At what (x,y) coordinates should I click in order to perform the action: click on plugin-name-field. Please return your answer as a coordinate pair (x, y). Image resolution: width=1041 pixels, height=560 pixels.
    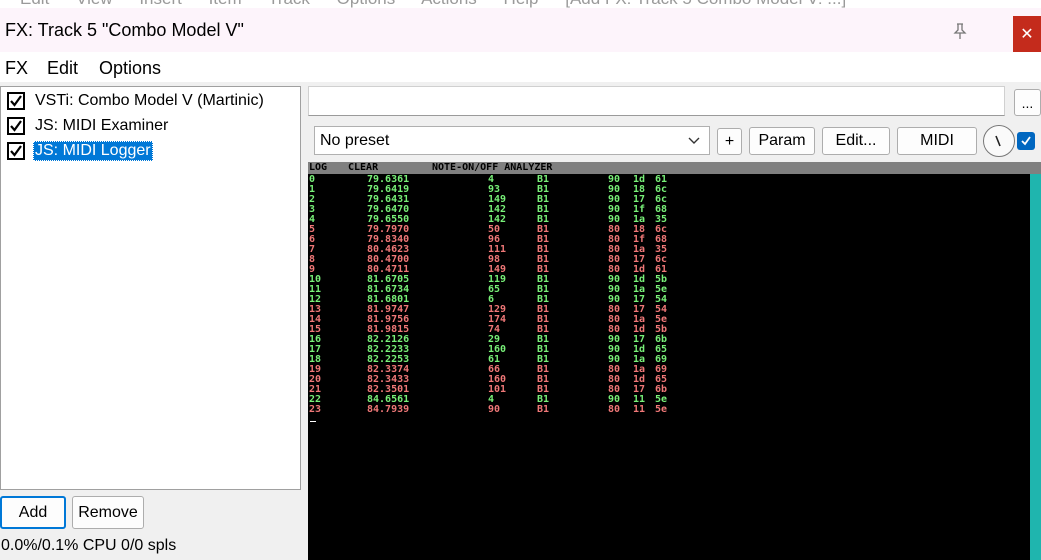
    Looking at the image, I should click on (656, 101).